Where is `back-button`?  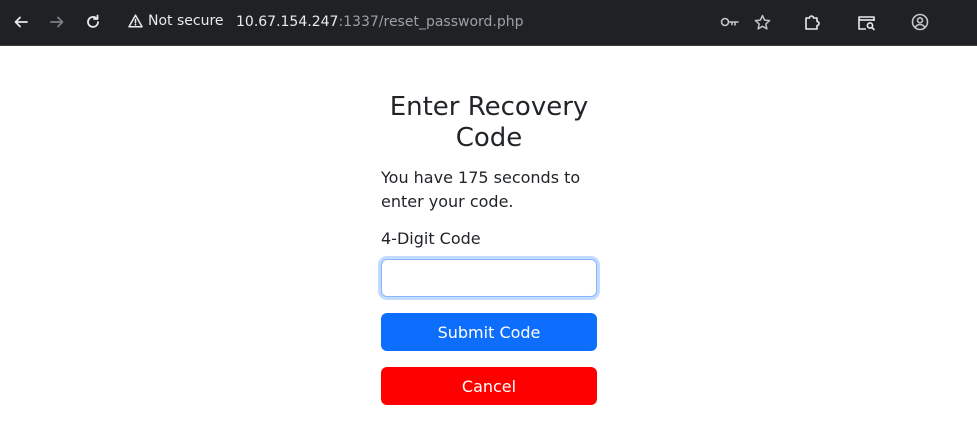 back-button is located at coordinates (21, 22).